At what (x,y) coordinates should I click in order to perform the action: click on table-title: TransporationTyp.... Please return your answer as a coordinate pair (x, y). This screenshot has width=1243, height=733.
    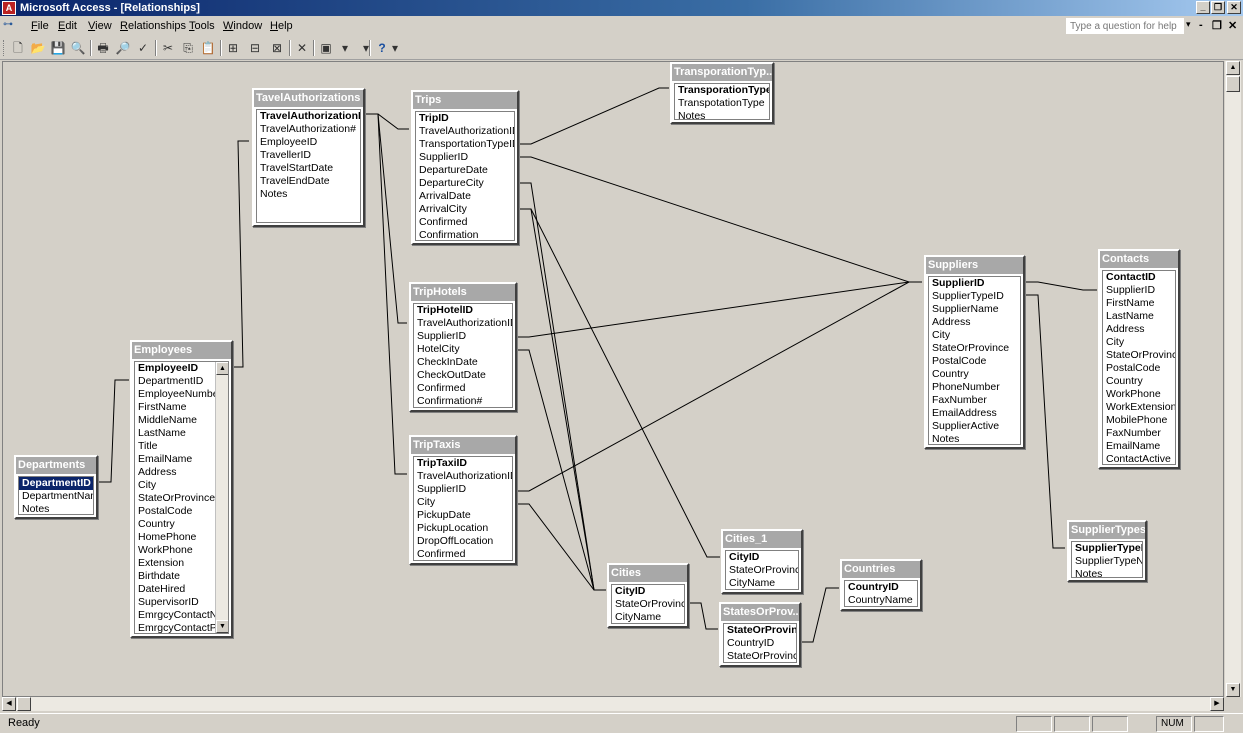
    Looking at the image, I should click on (722, 72).